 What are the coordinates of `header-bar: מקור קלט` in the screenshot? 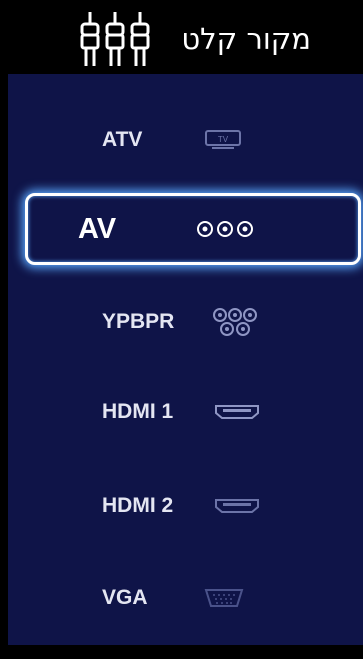 It's located at (181, 37).